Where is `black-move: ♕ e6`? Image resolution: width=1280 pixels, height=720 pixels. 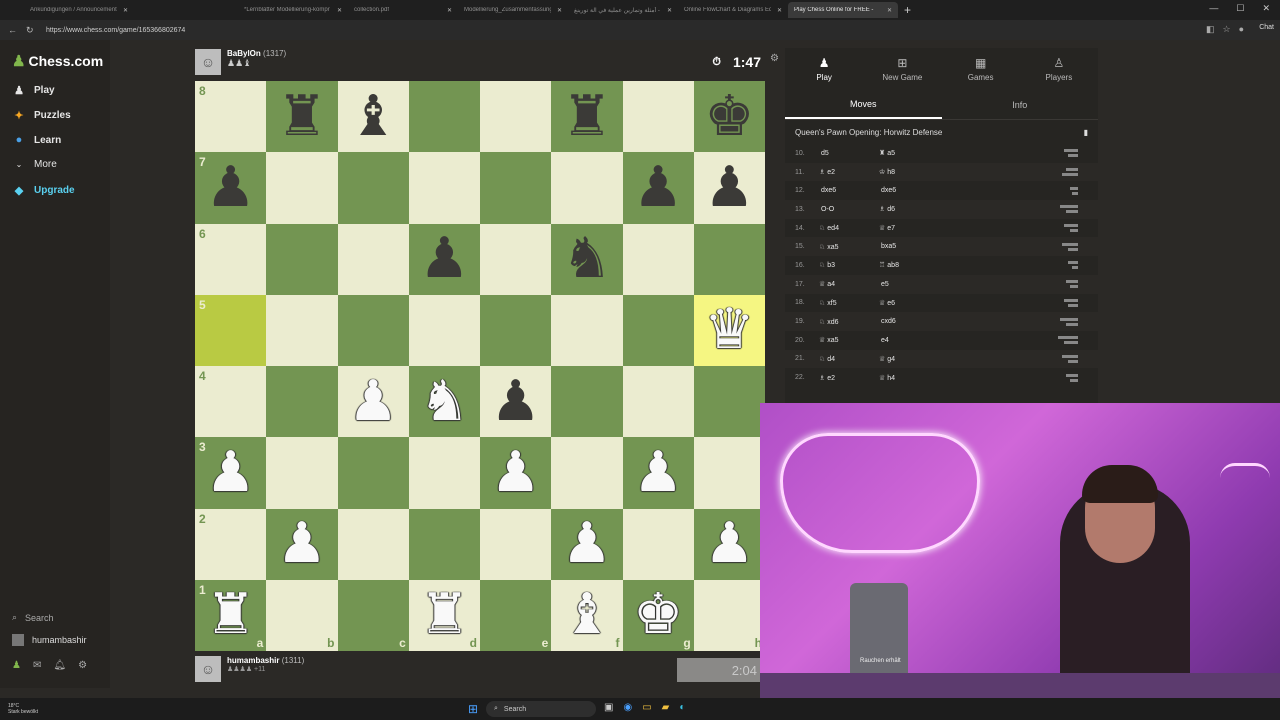
black-move: ♕ e6 is located at coordinates (909, 303).